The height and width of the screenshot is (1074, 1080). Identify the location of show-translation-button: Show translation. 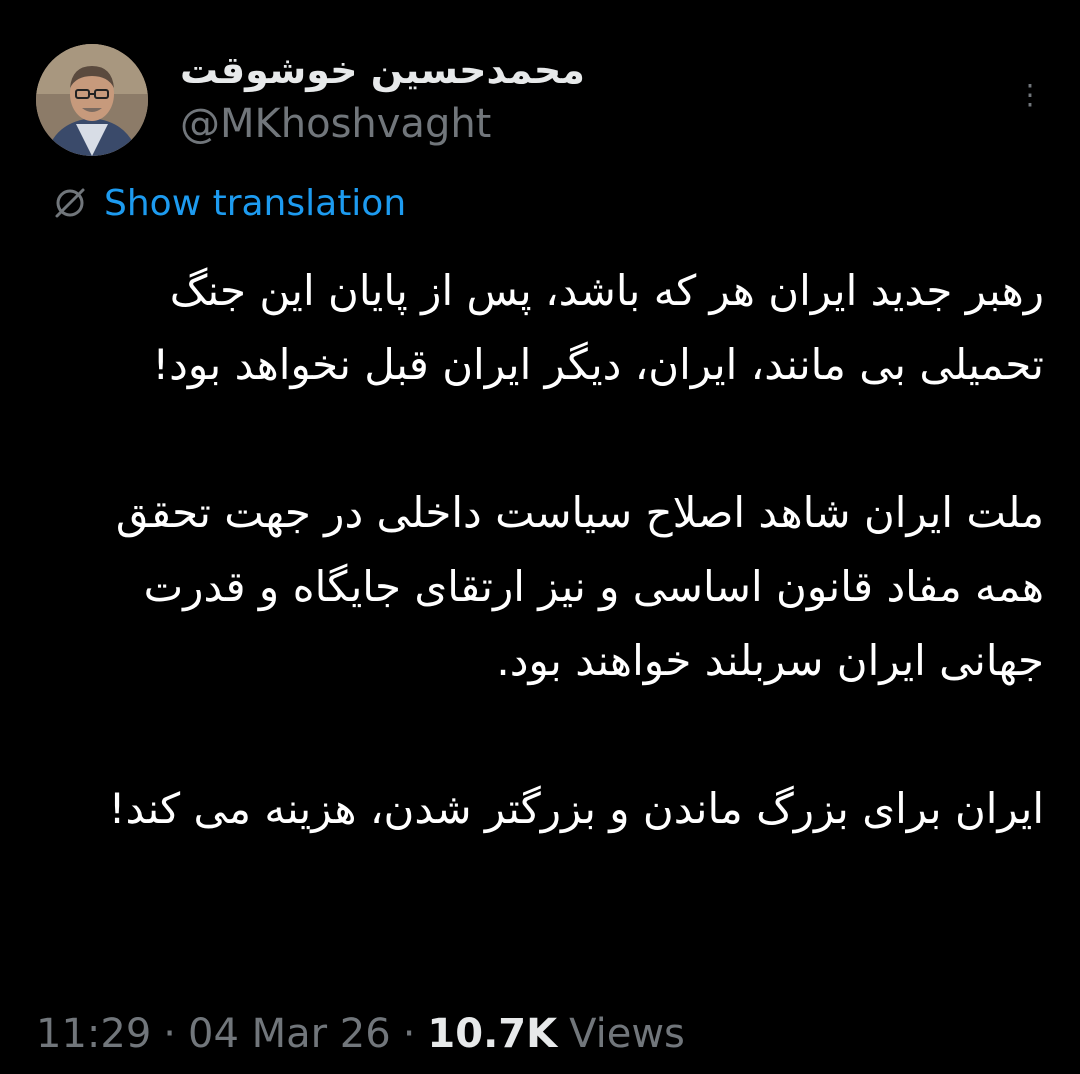
(228, 203).